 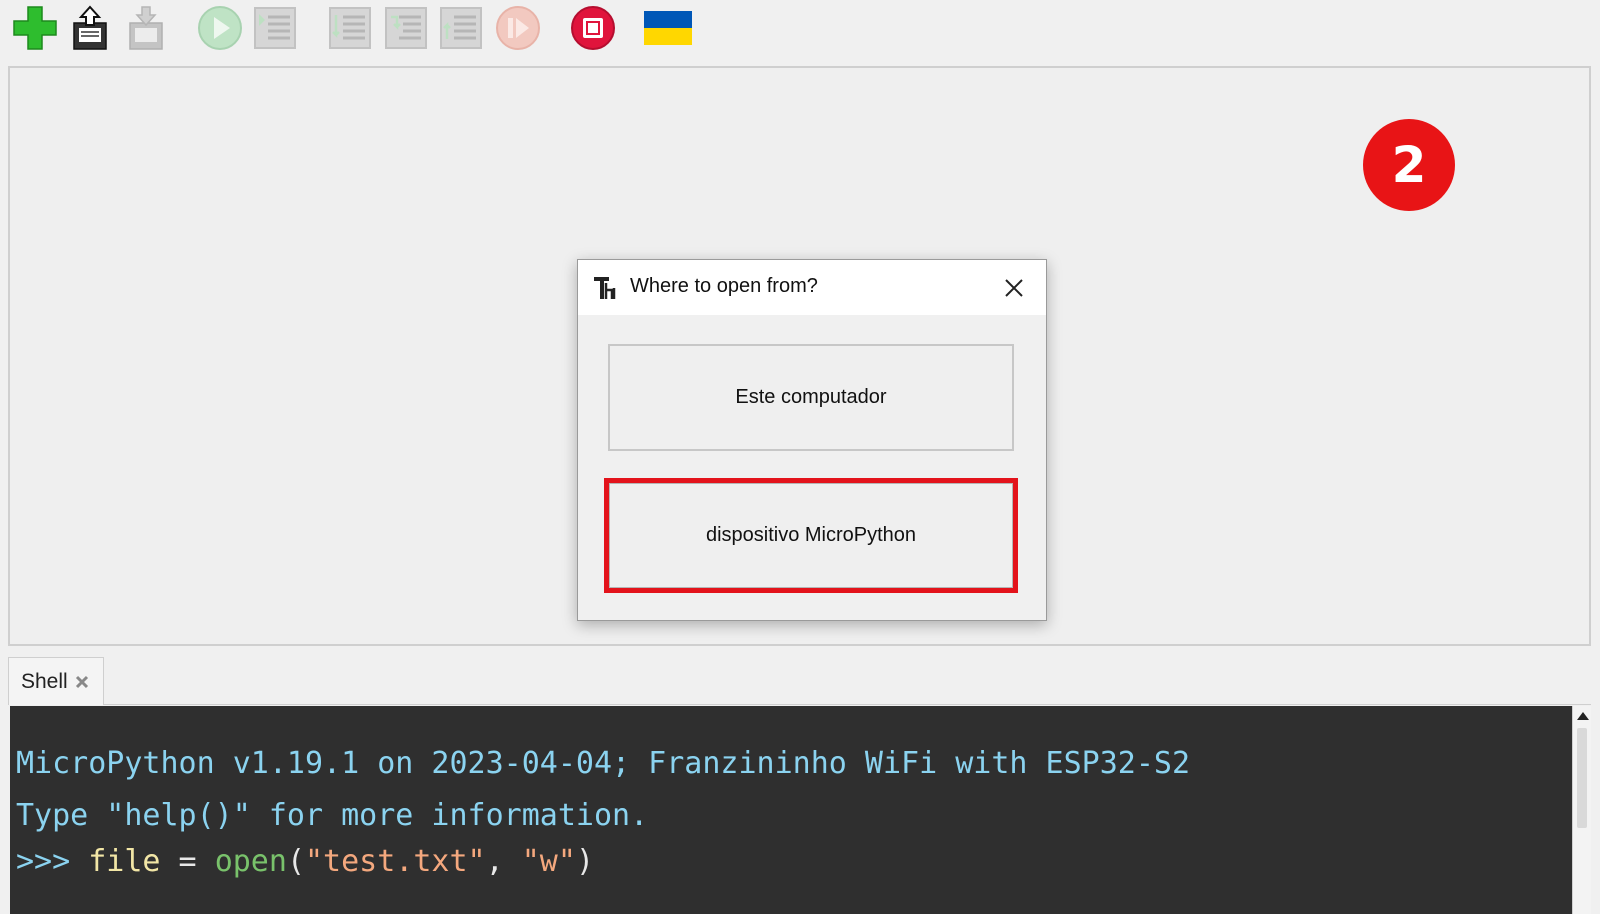 I want to click on ukraine-flag-icon, so click(x=668, y=28).